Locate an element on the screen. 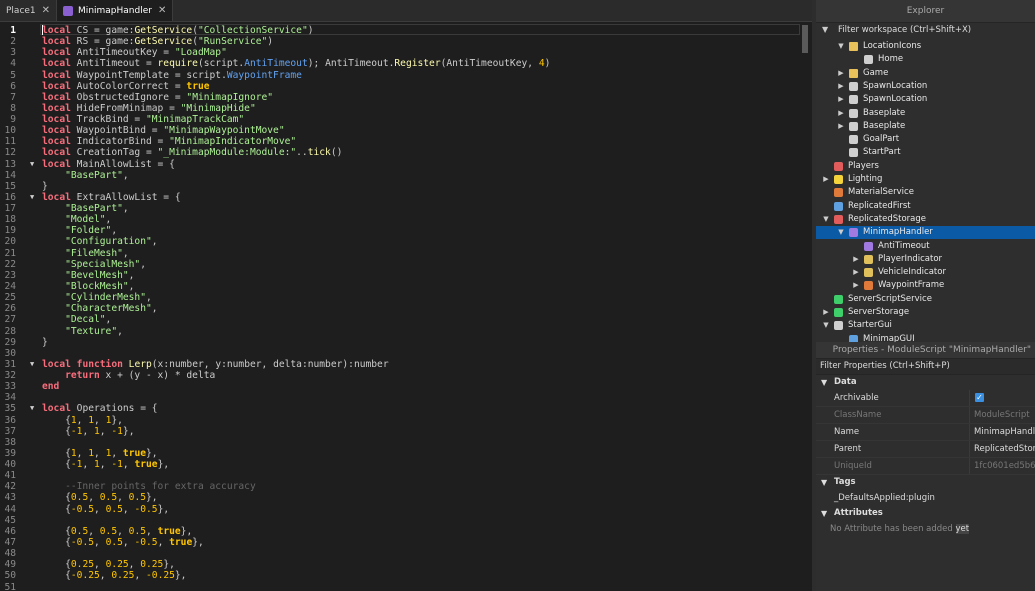 This screenshot has width=1035, height=591. tree-item: ▶ WaypointFrame is located at coordinates (925, 285).